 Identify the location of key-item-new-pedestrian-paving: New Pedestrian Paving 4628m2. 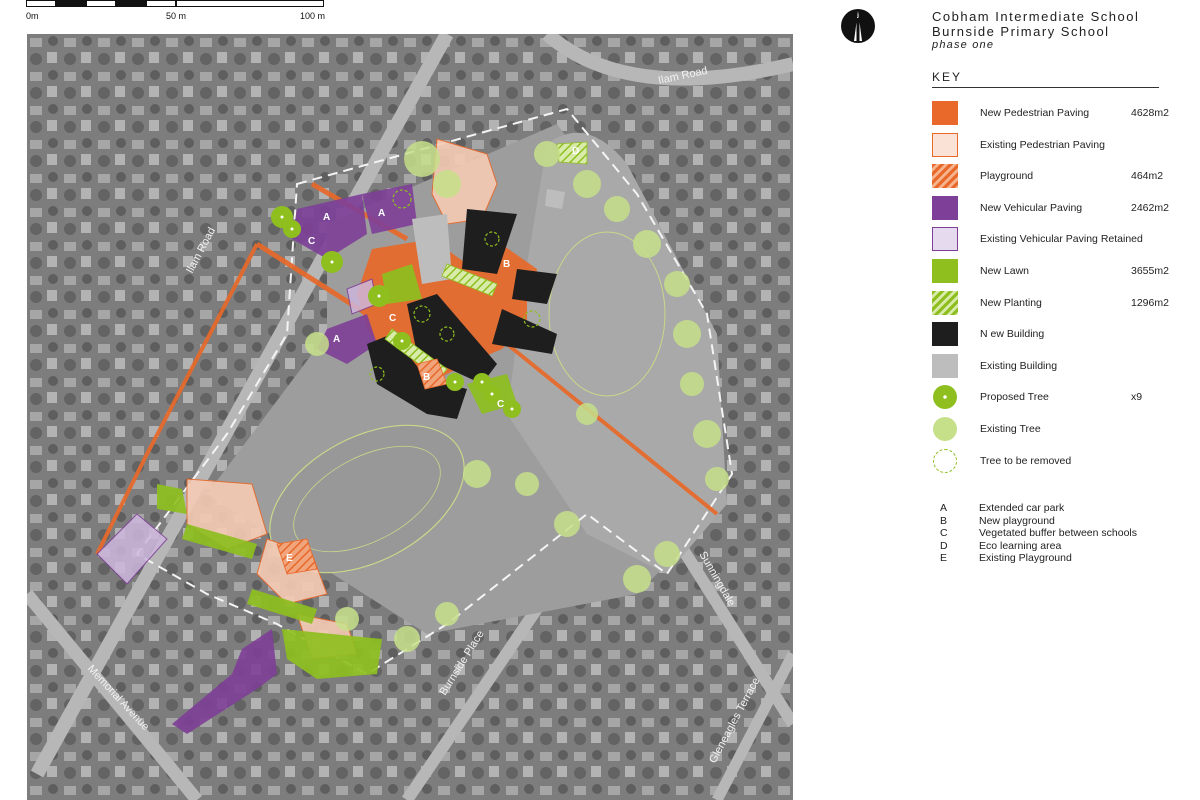
(1057, 116).